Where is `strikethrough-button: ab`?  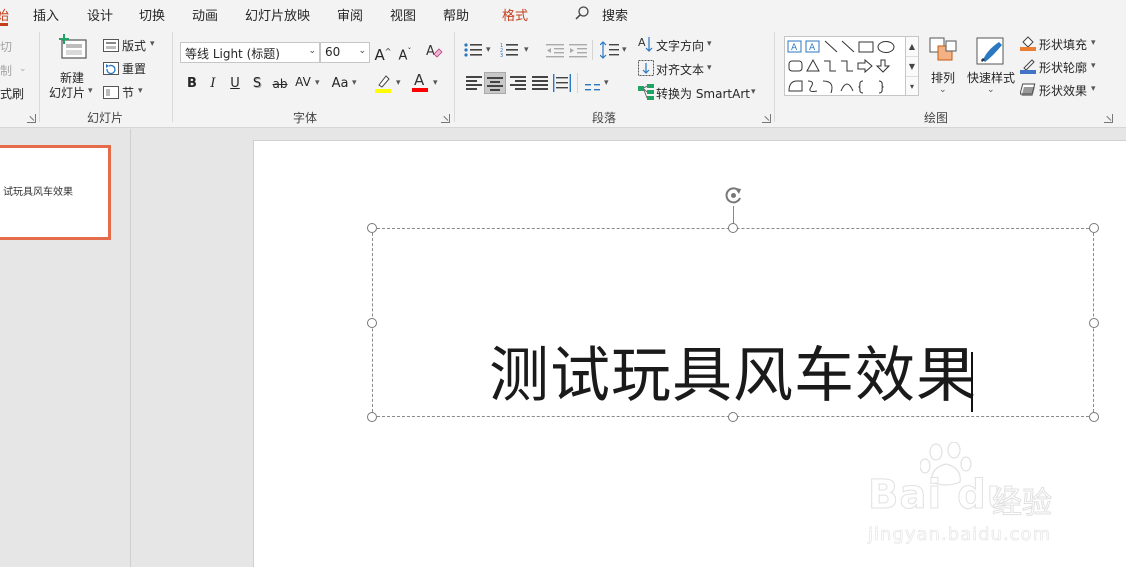
strikethrough-button: ab is located at coordinates (280, 84).